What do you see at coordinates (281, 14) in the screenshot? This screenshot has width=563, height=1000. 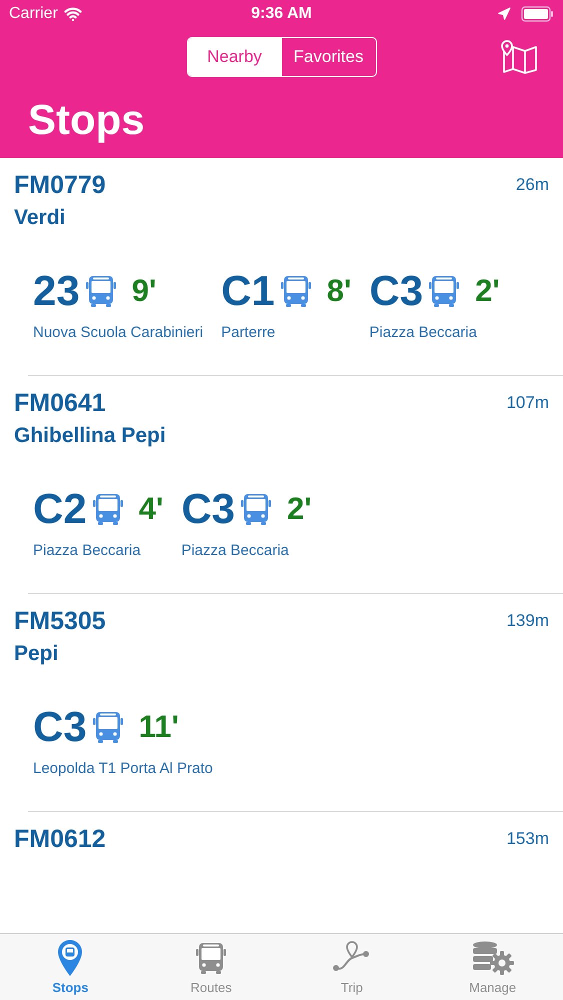 I see `clock-time: 9:36 AM` at bounding box center [281, 14].